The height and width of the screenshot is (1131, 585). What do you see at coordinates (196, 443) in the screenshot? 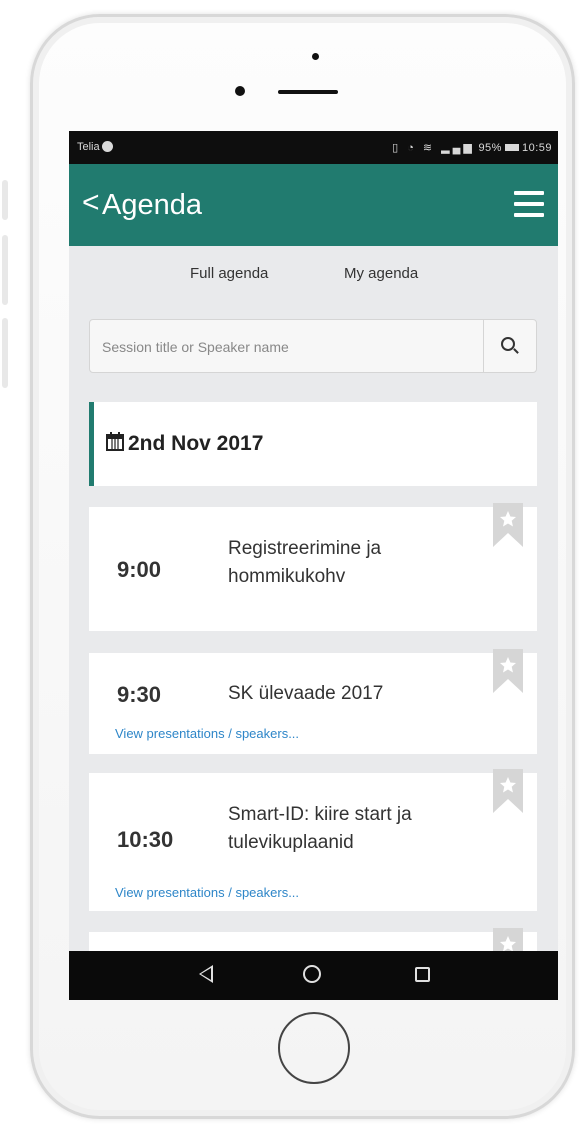
I see `date-label: 2nd Nov 2017` at bounding box center [196, 443].